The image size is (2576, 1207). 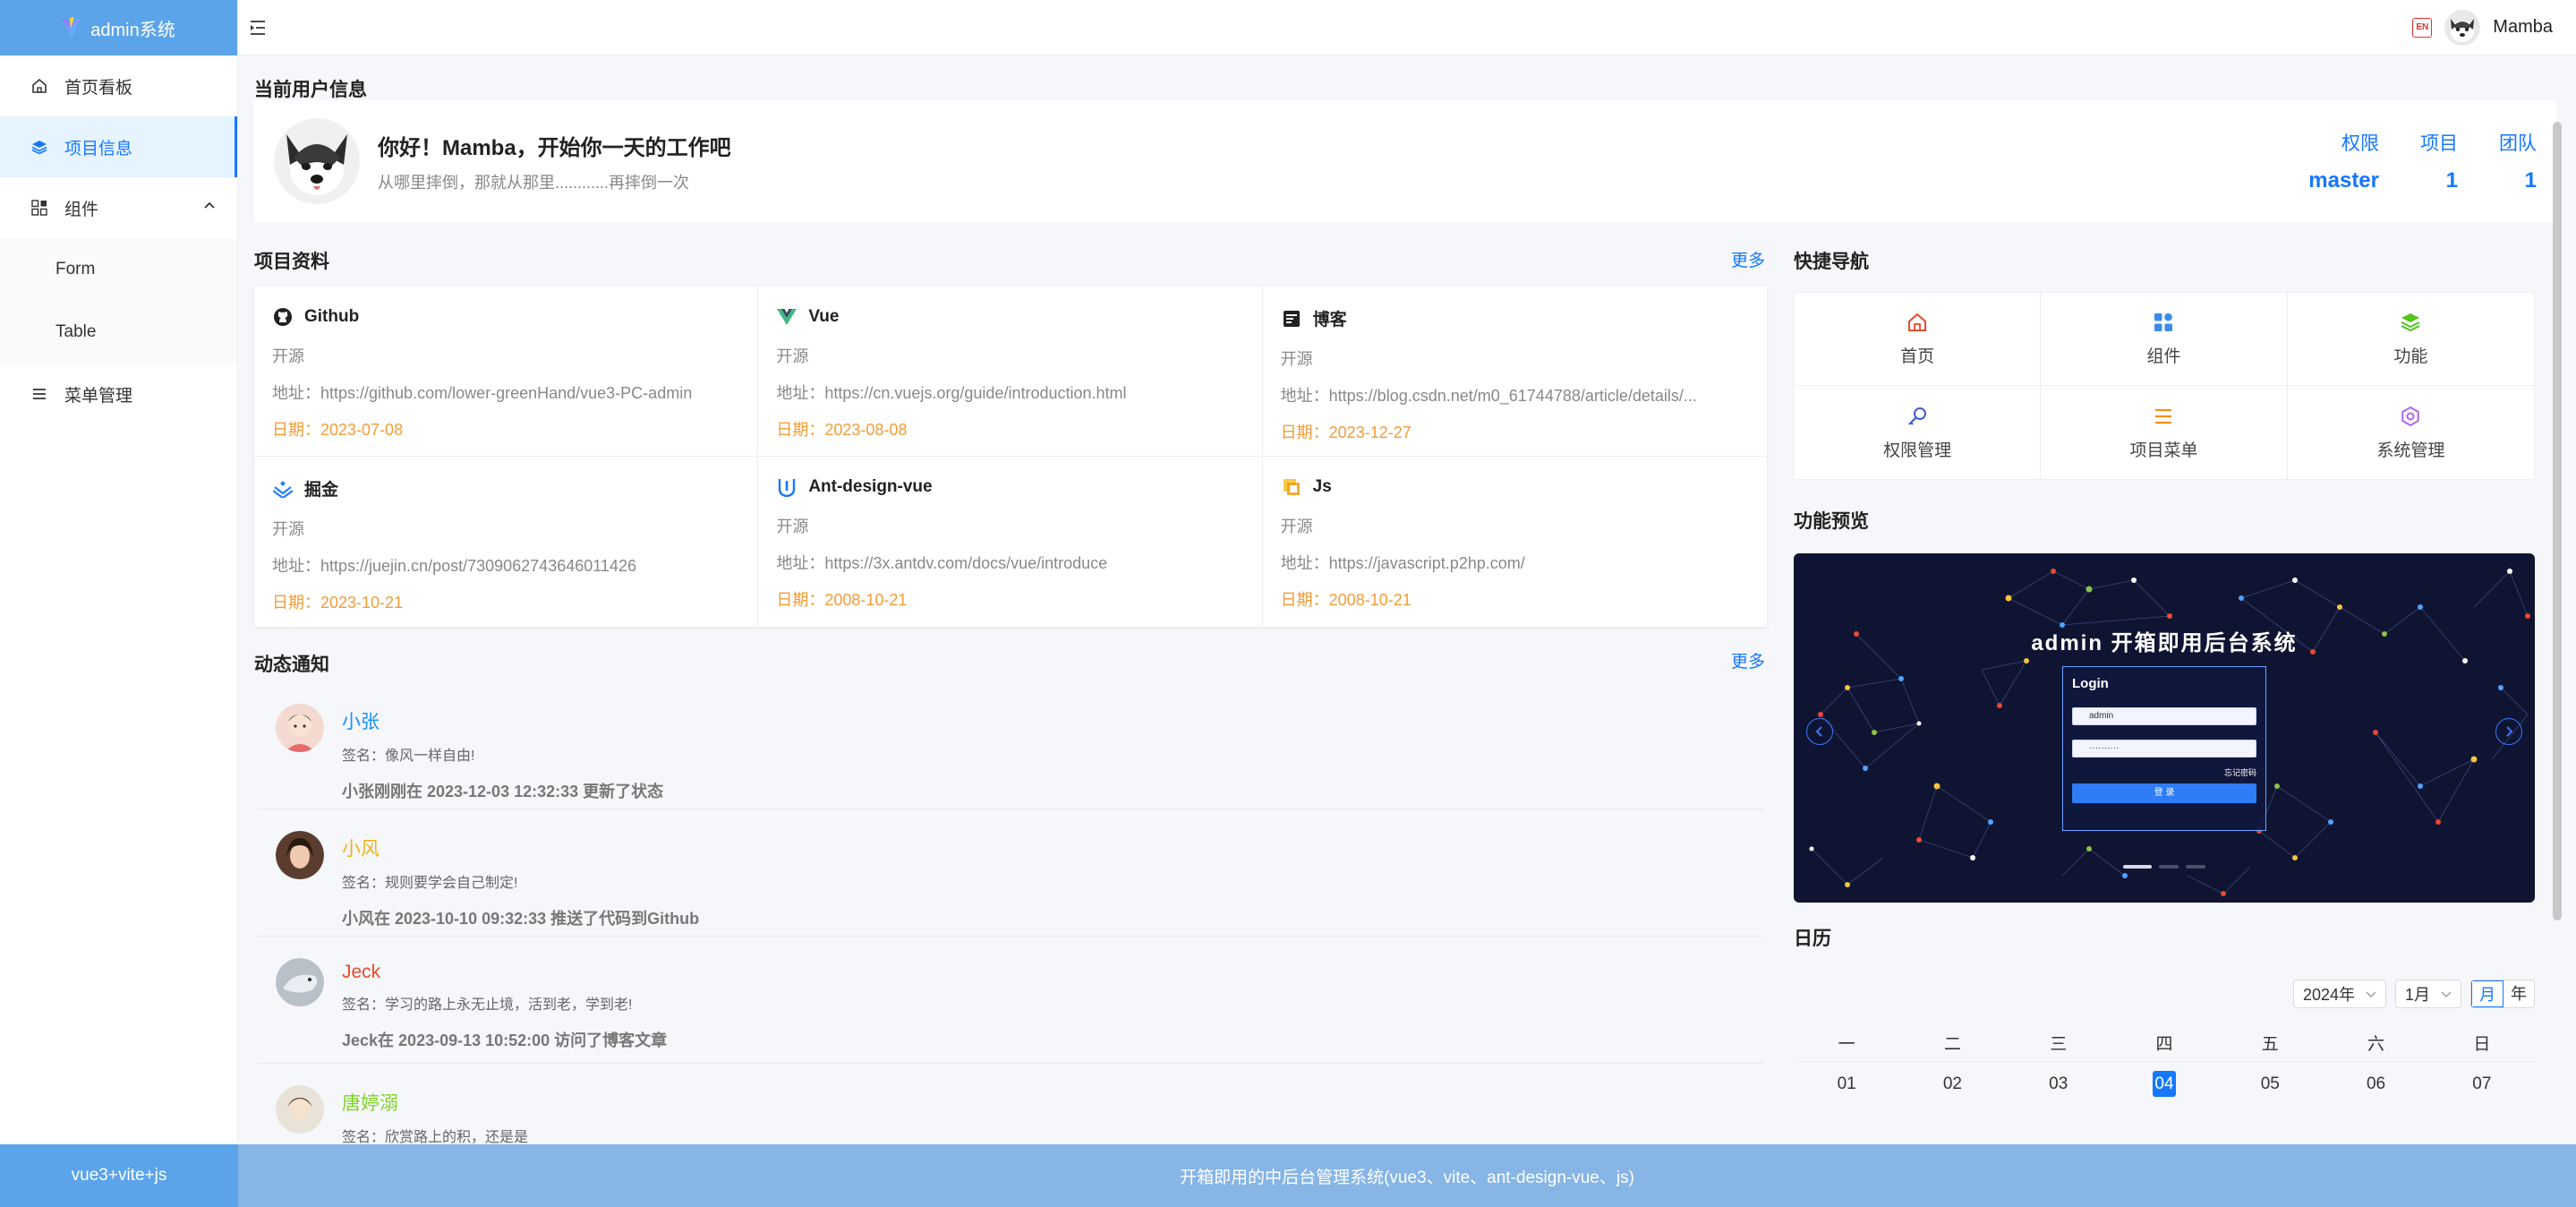 What do you see at coordinates (870, 486) in the screenshot?
I see `project-name: Ant-design-vue` at bounding box center [870, 486].